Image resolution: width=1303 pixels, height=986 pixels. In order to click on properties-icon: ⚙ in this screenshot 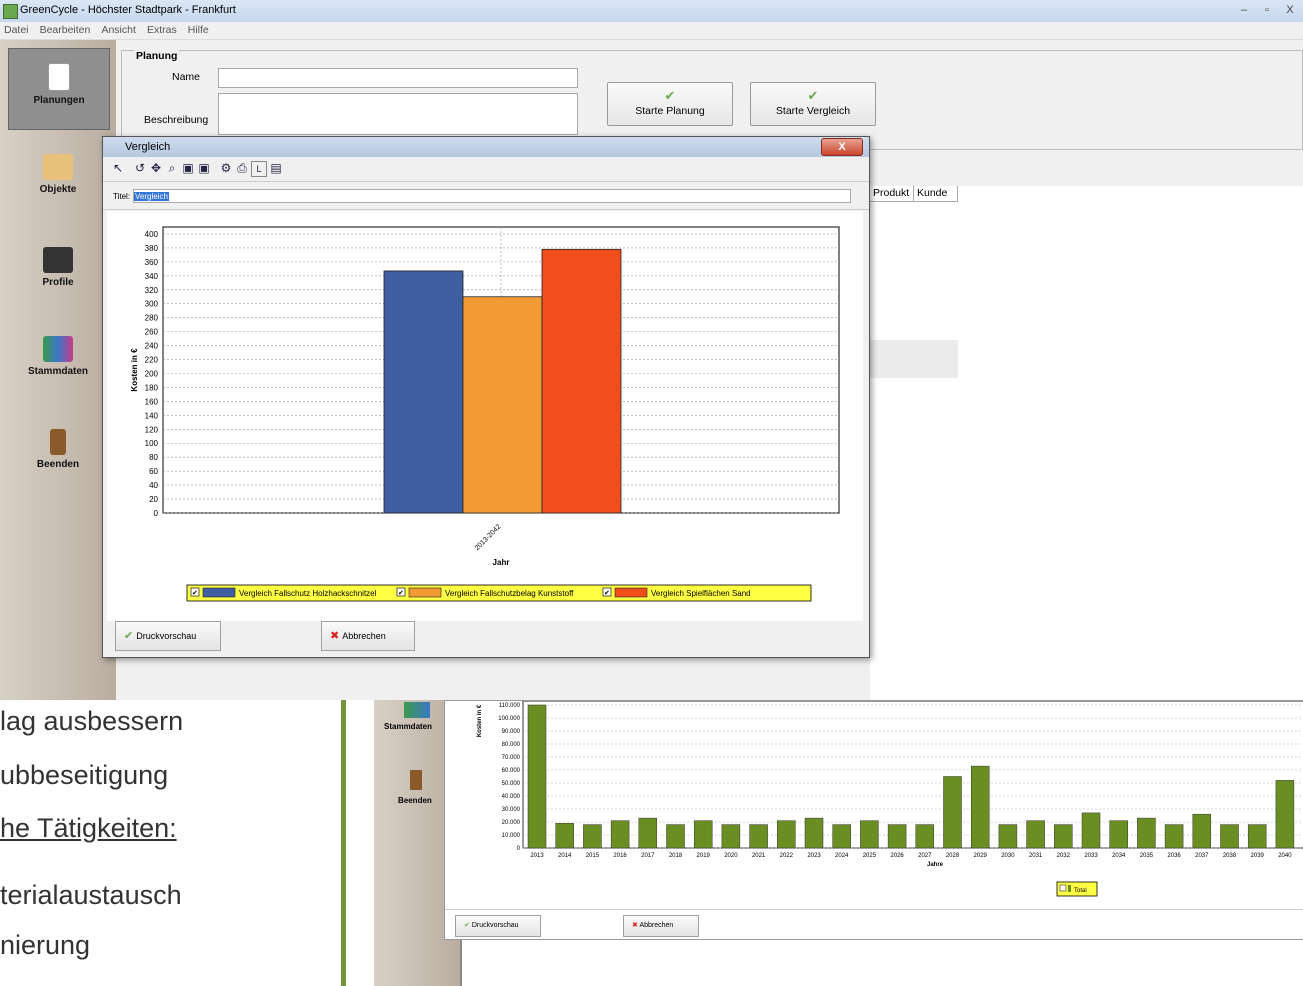, I will do `click(226, 168)`.